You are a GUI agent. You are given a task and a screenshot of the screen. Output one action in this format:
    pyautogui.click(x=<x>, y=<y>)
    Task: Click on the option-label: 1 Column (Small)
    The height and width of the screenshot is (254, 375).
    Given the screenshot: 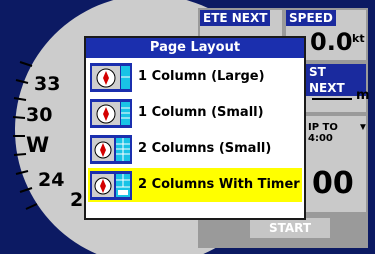 What is the action you would take?
    pyautogui.click(x=201, y=112)
    